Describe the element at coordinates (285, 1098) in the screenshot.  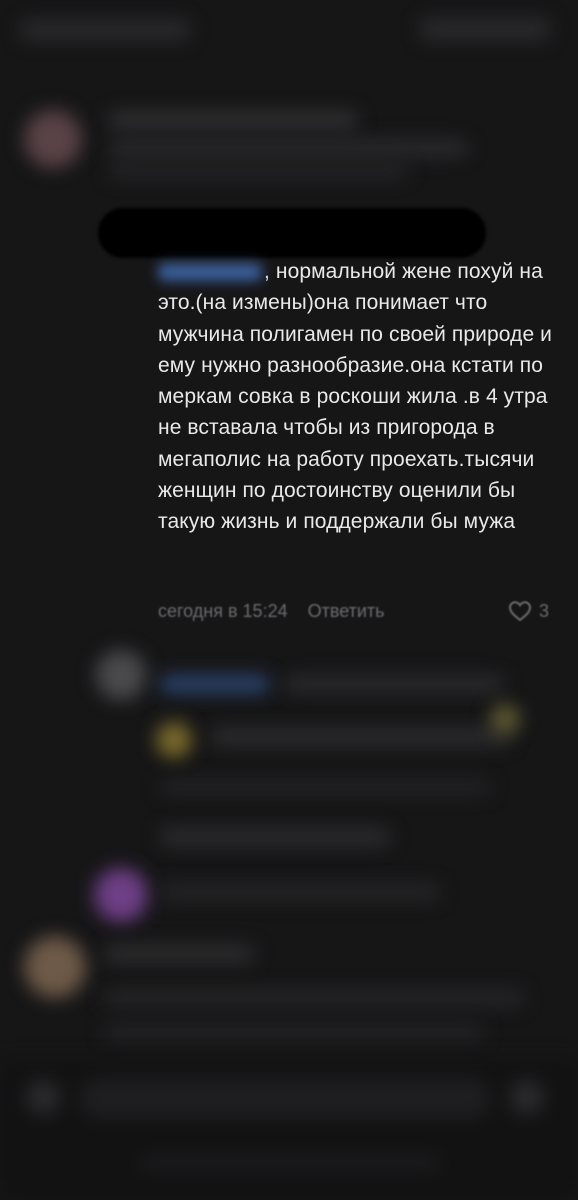
I see `comment-input` at that location.